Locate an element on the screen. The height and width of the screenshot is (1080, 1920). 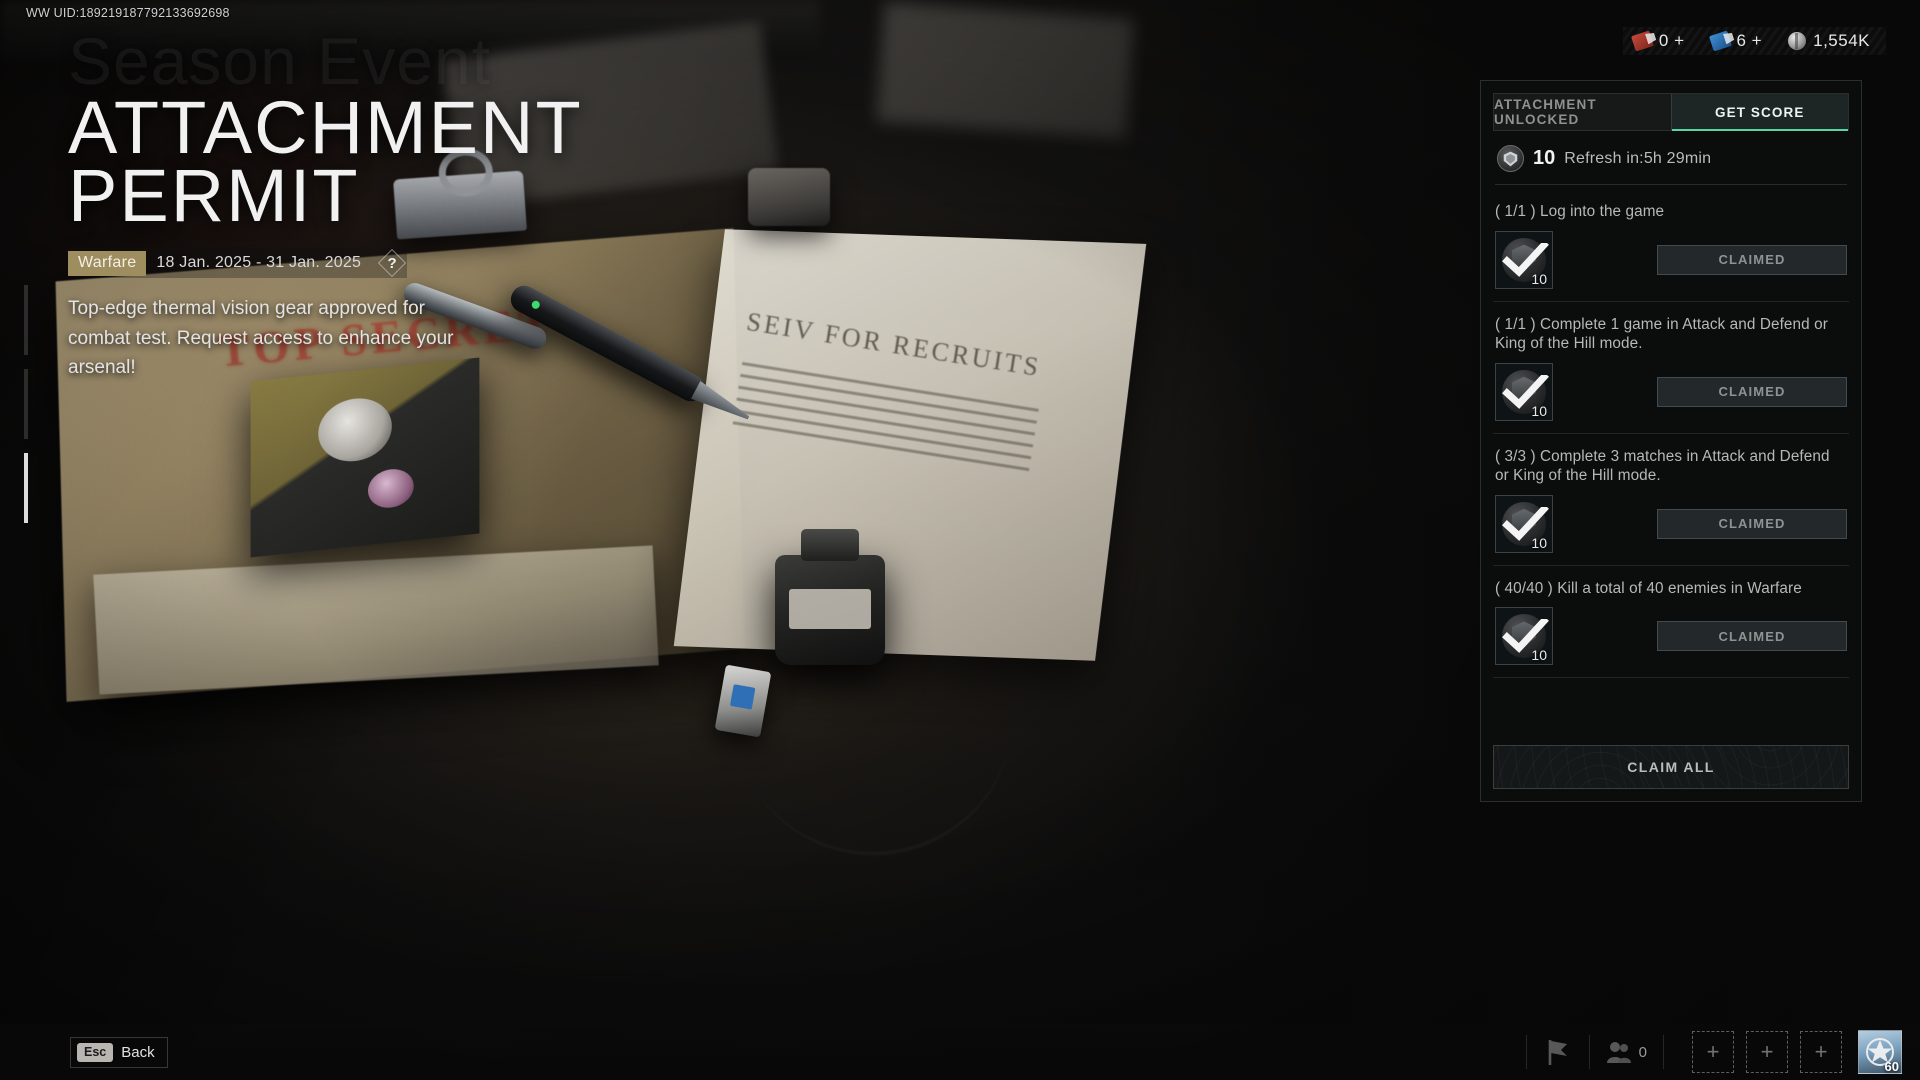
score-refresh-row: 10 Refresh in:5h 29min is located at coordinates (1671, 157).